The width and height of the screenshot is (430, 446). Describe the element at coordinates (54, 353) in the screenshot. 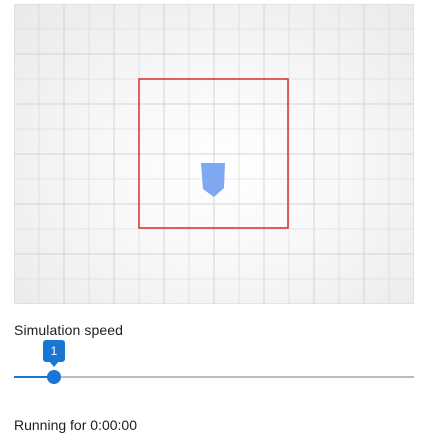

I see `slider-value-label: 1` at that location.